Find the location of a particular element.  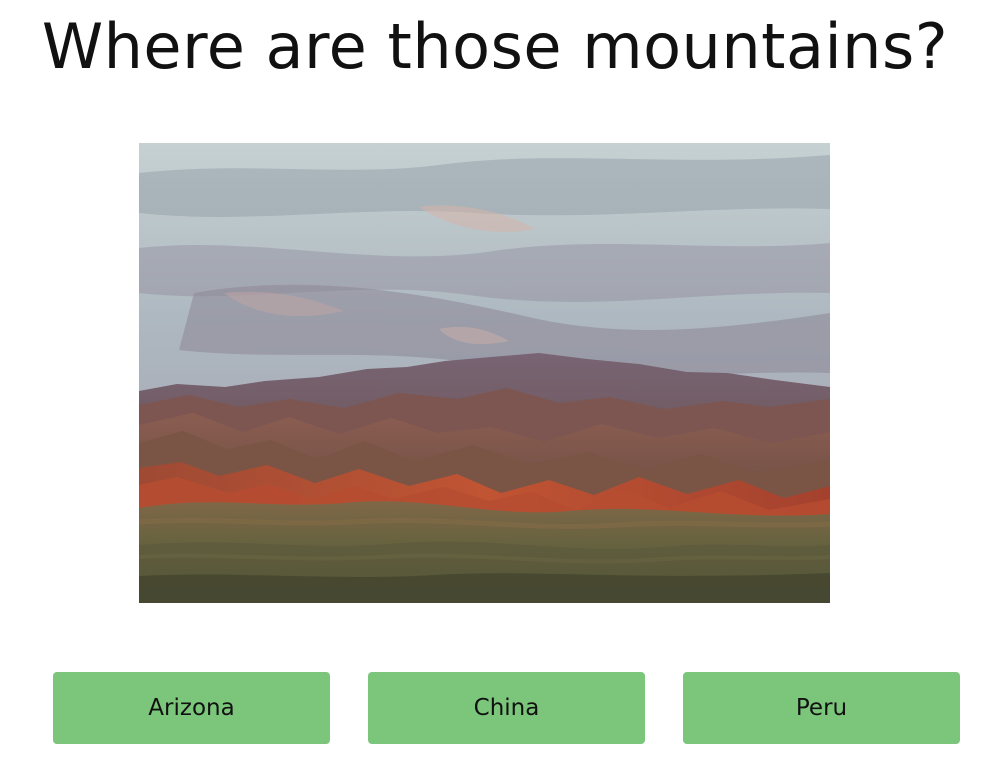

question-title: Where are those mountains? is located at coordinates (495, 46).